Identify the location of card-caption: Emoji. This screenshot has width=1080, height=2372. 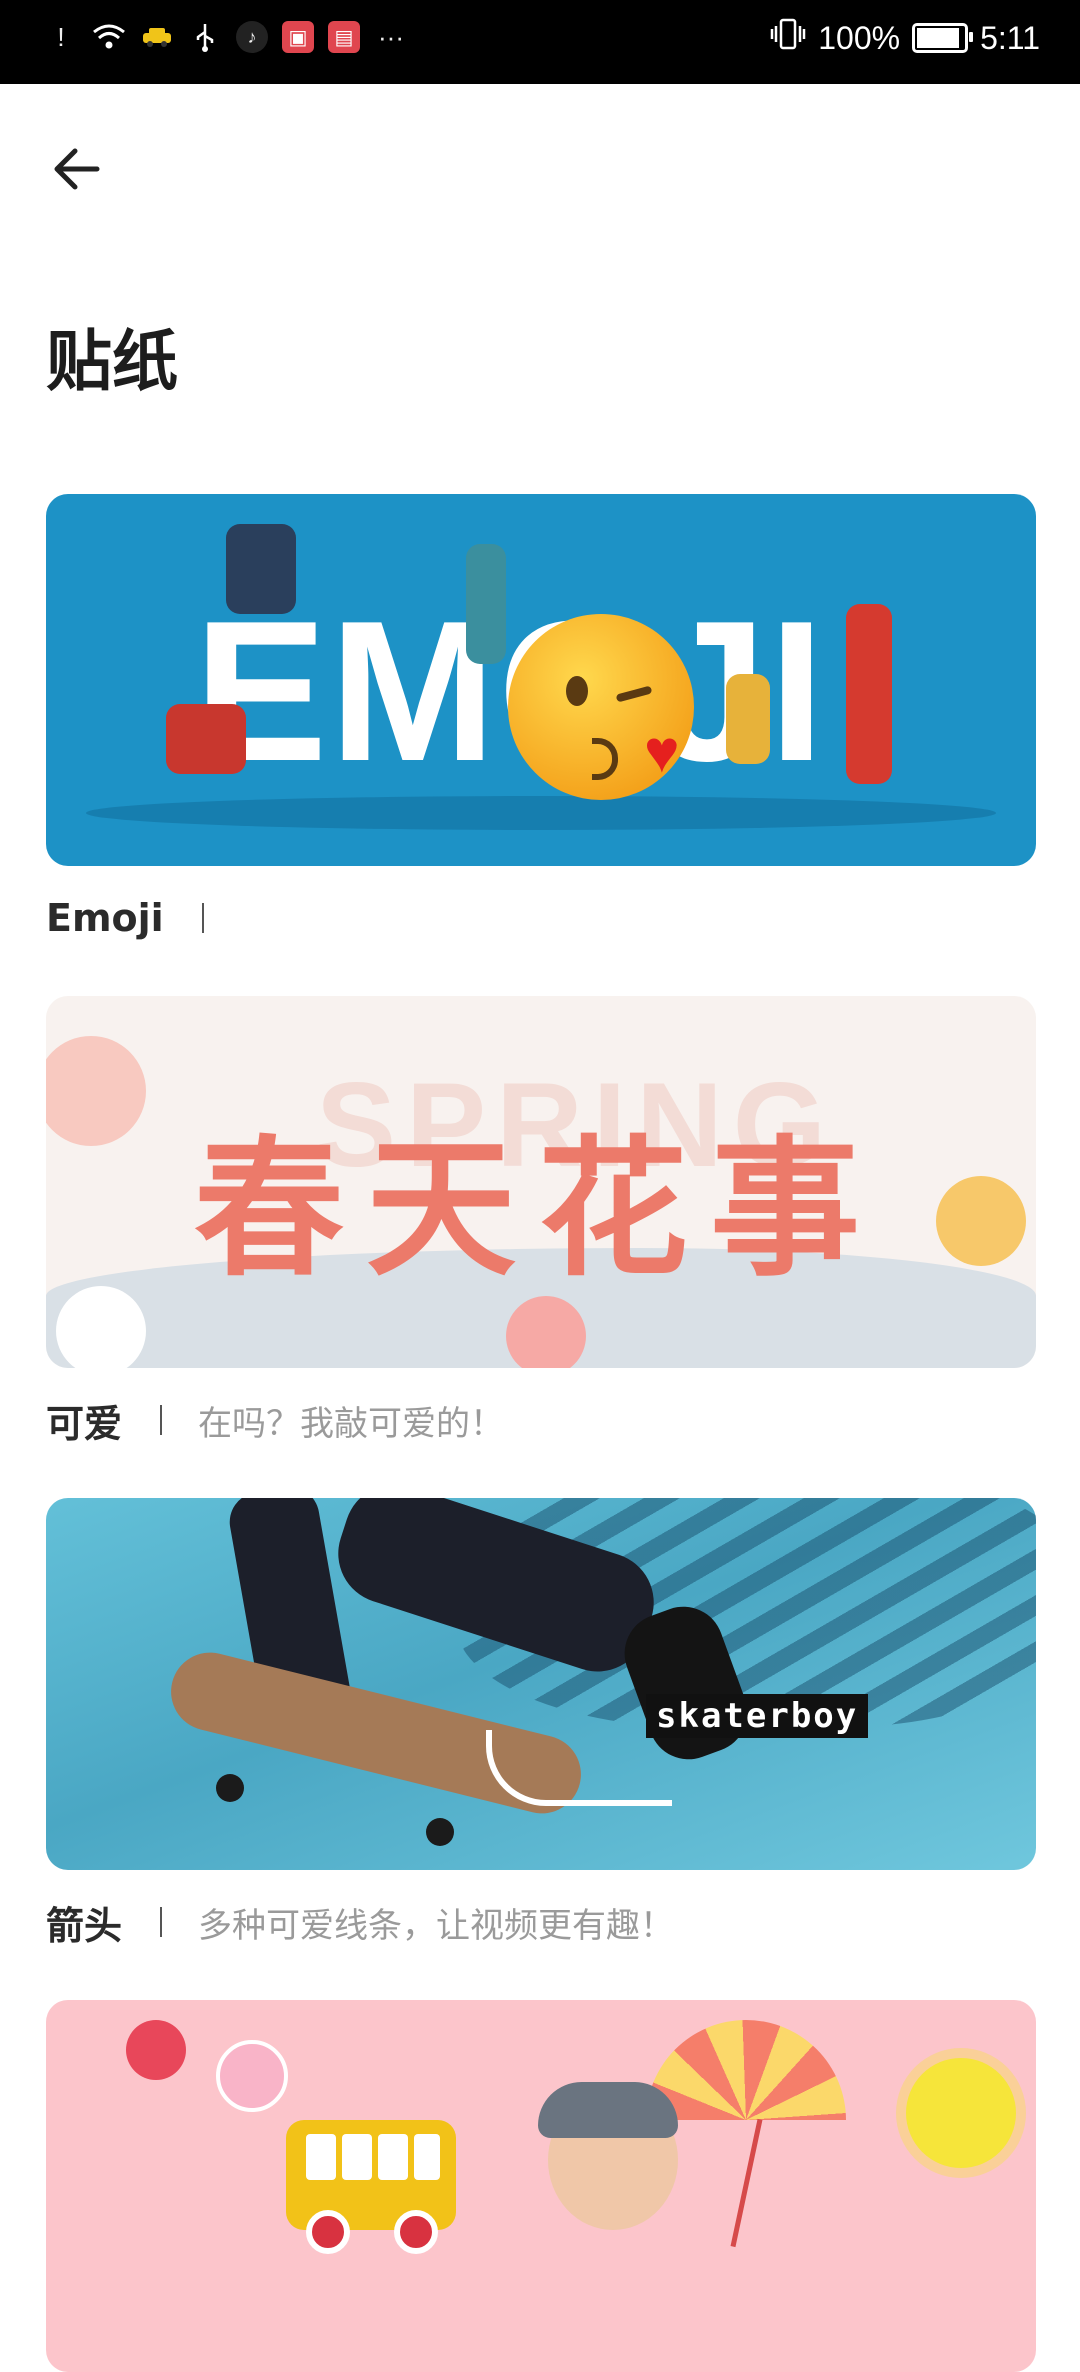
(143, 918).